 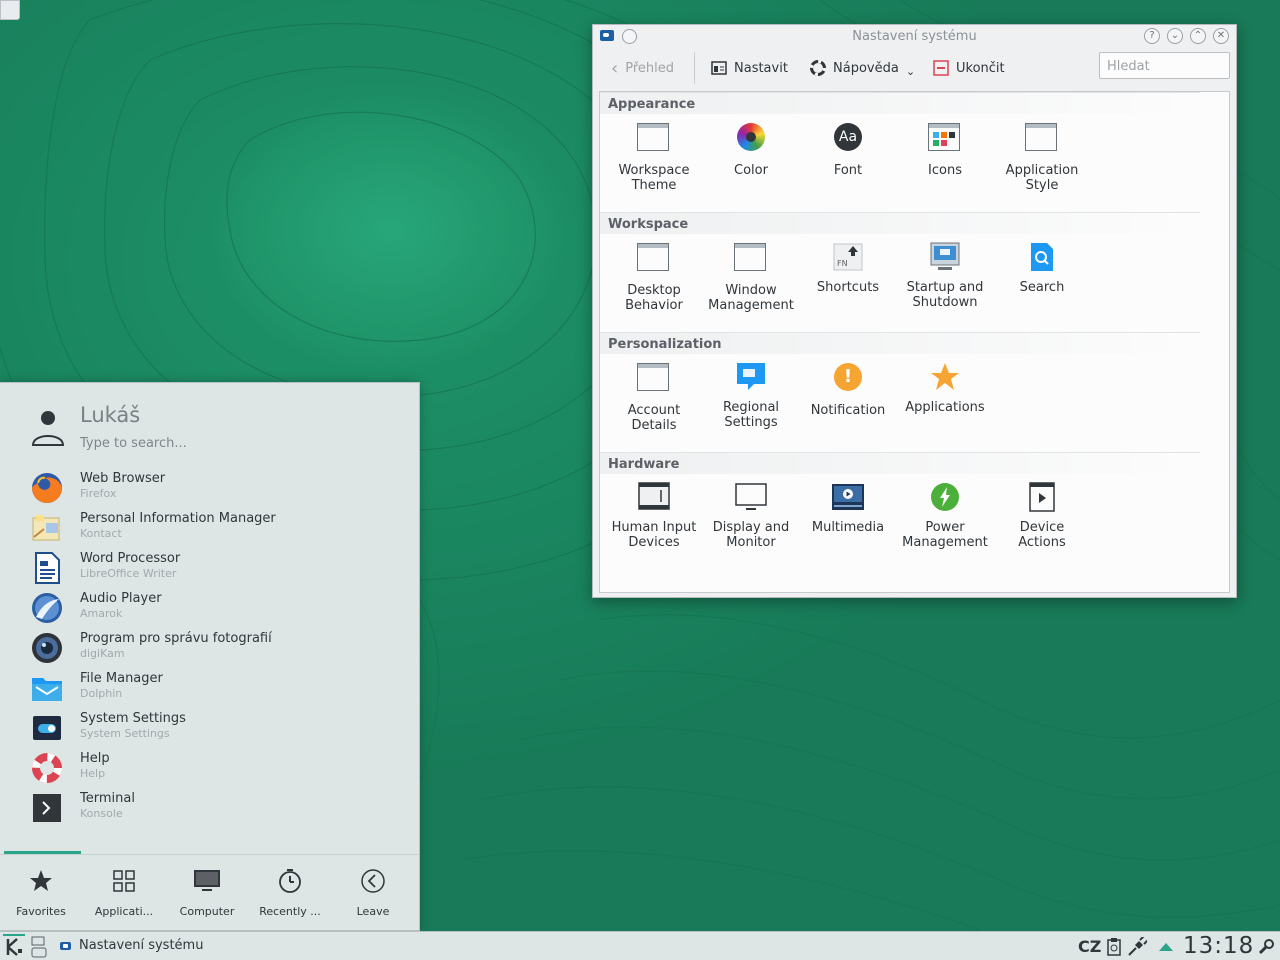 What do you see at coordinates (848, 267) in the screenshot?
I see `item-shortcuts: FN Shortcuts` at bounding box center [848, 267].